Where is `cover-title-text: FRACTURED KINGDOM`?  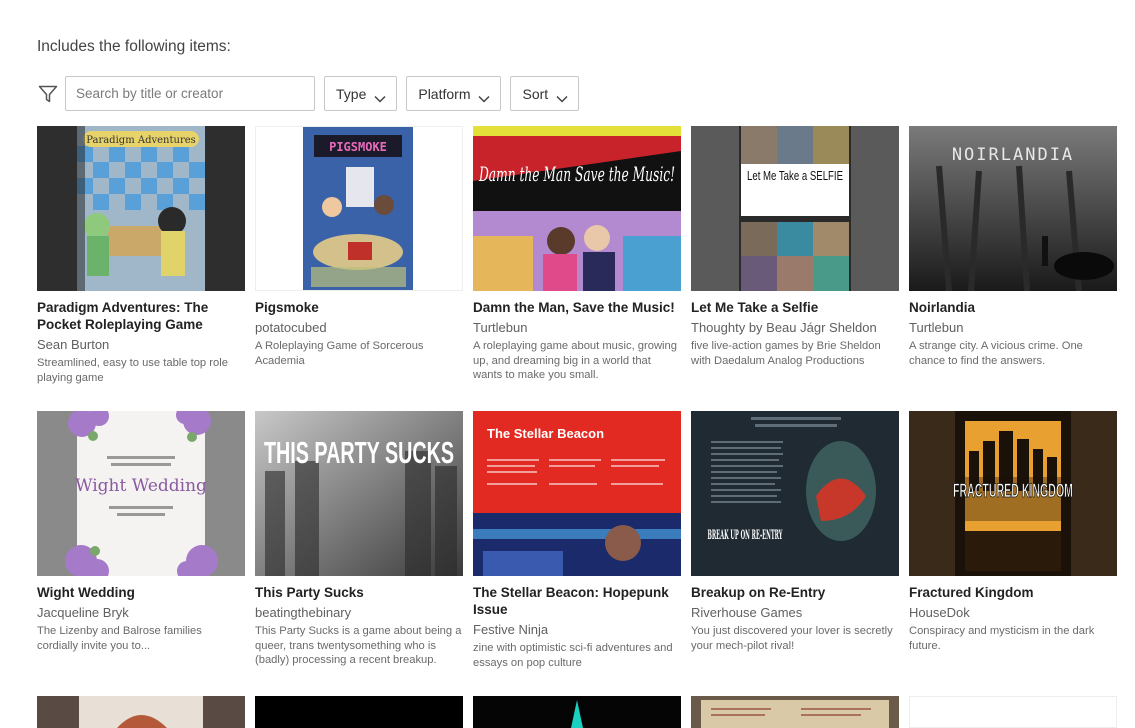 cover-title-text: FRACTURED KINGDOM is located at coordinates (1013, 491).